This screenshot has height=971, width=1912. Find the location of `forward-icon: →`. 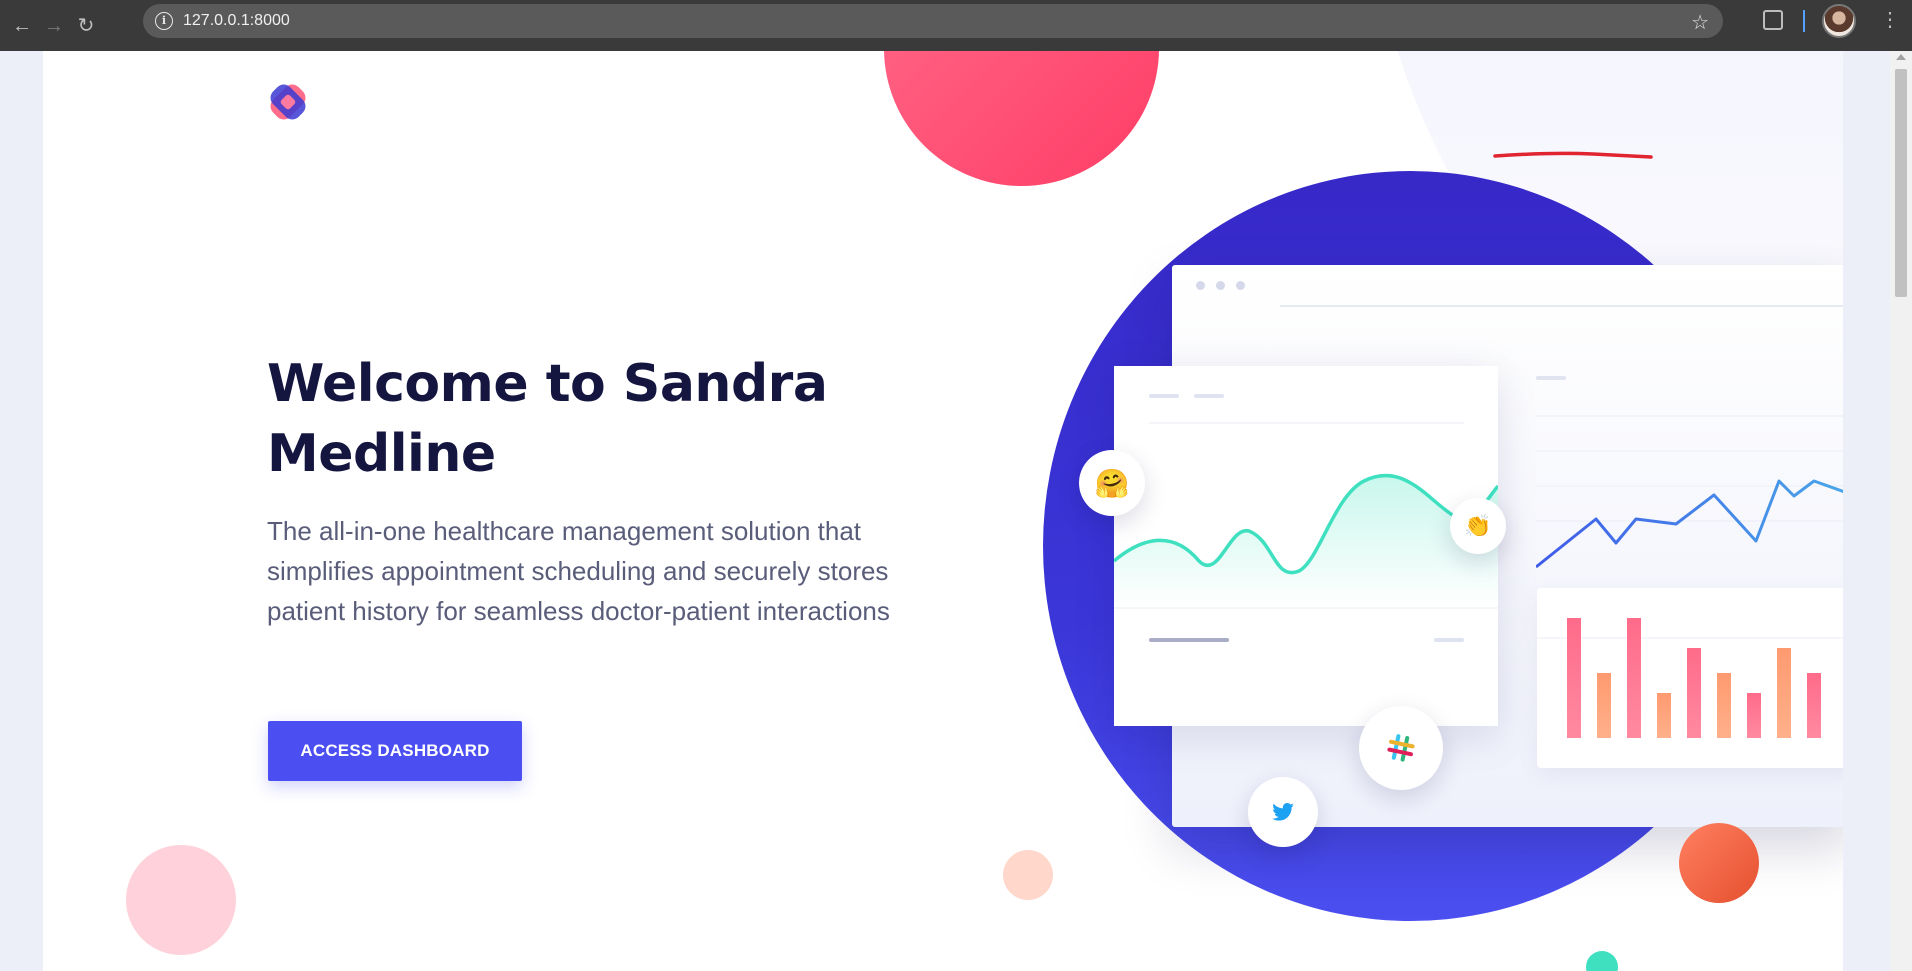

forward-icon: → is located at coordinates (54, 26).